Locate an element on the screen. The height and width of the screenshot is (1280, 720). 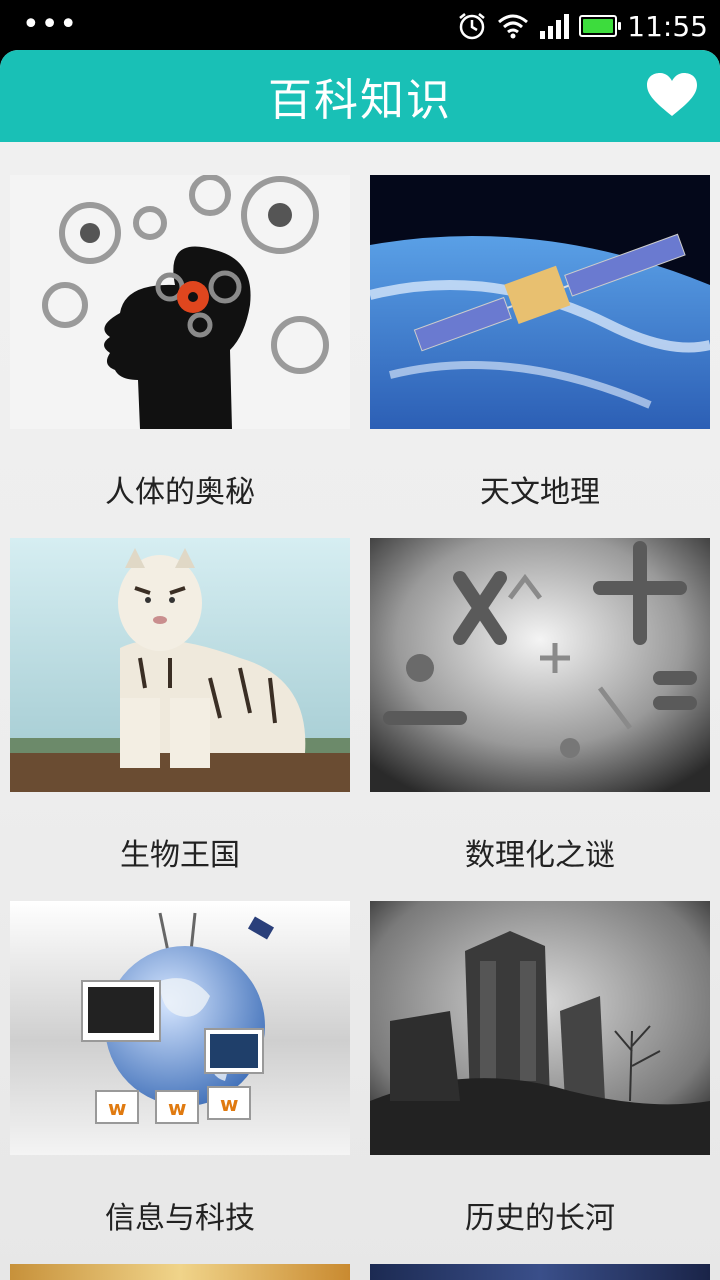
status-time: 11:55 is located at coordinates (667, 26).